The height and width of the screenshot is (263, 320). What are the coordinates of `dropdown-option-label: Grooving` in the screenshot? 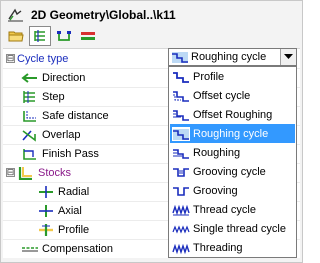 It's located at (215, 190).